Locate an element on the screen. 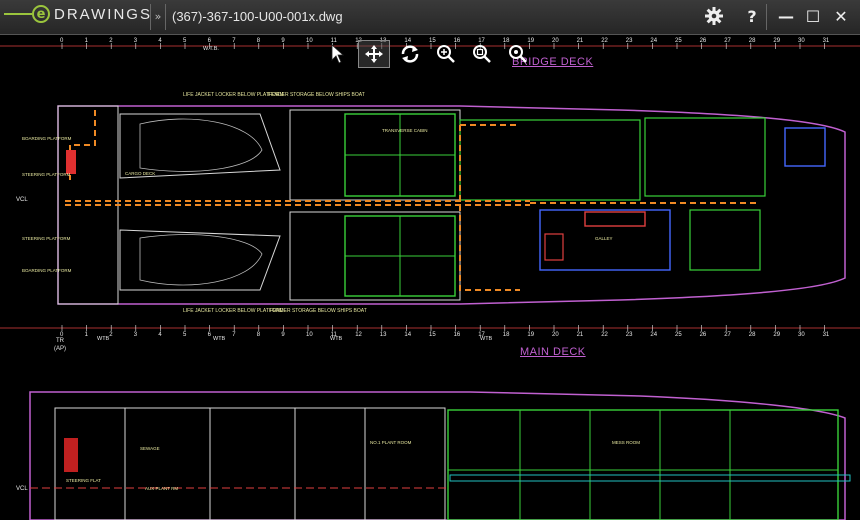 The width and height of the screenshot is (860, 520). frame-number: 0 is located at coordinates (62, 41).